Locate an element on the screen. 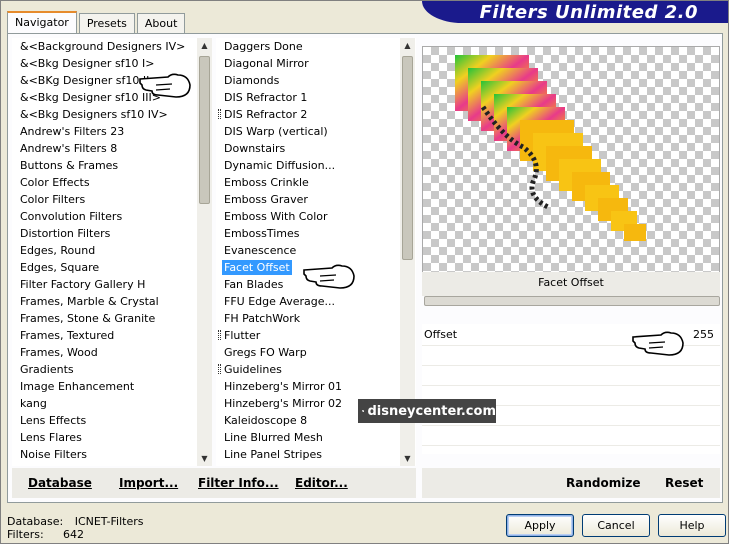 This screenshot has height=544, width=729. filter-label: Emboss Crinkle is located at coordinates (266, 182).